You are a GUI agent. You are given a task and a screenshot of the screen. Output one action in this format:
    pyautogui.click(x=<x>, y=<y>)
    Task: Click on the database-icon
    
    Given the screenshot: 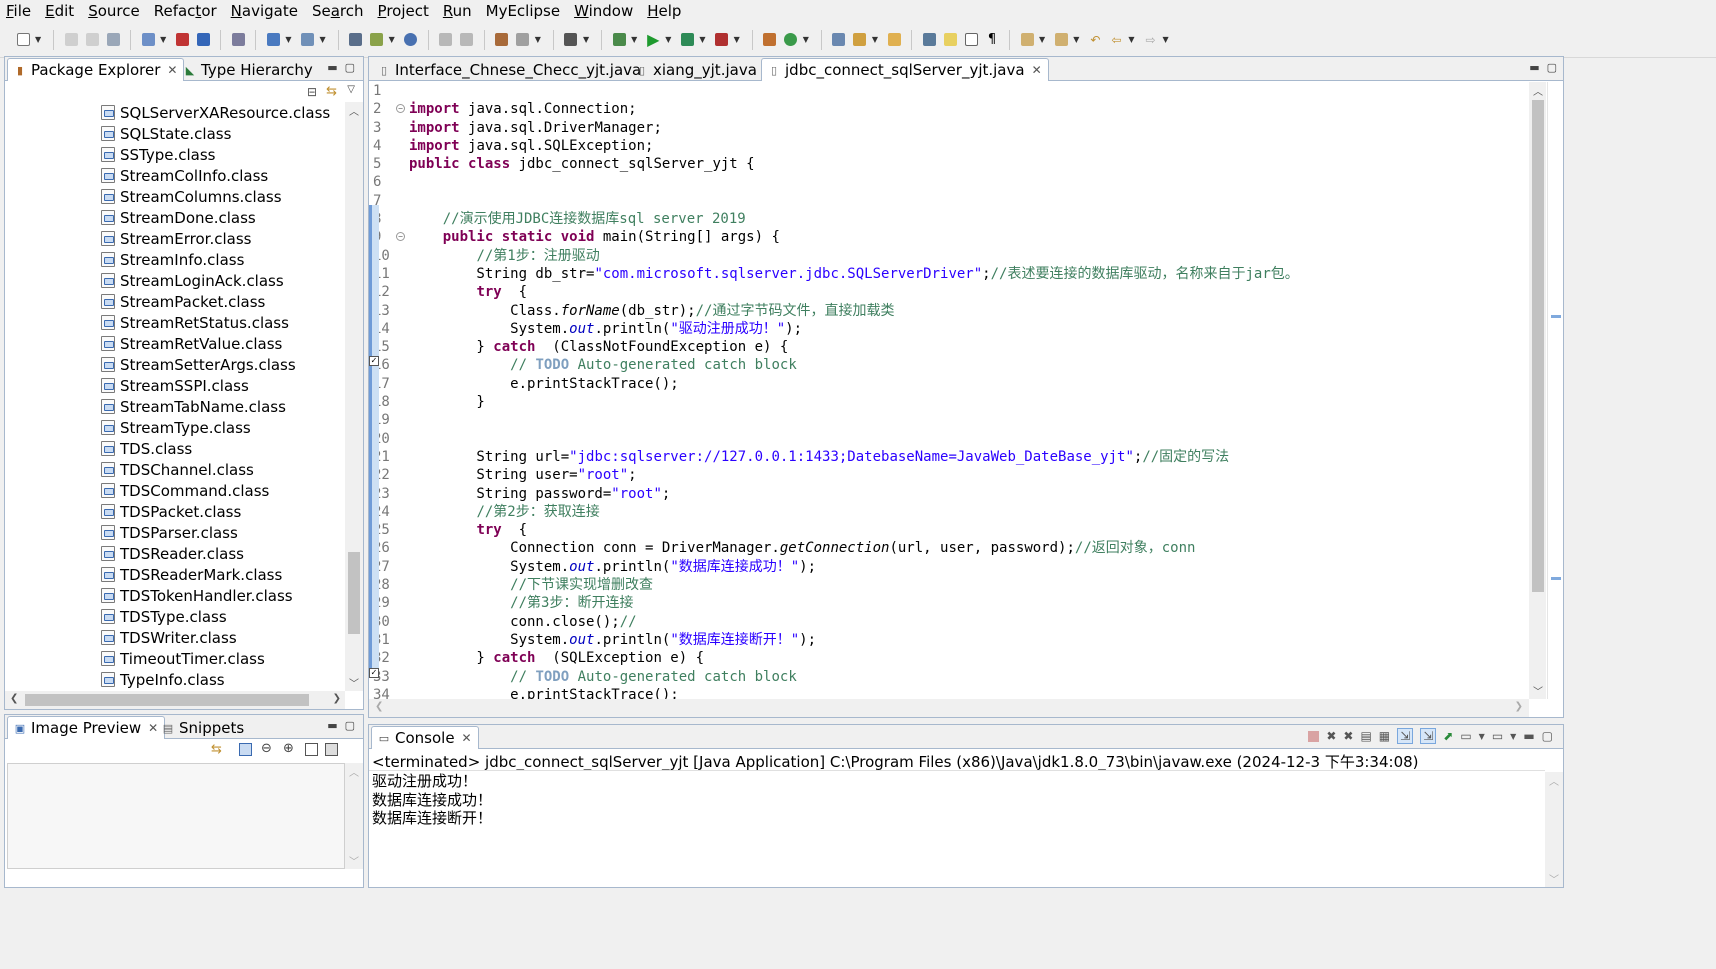 What is the action you would take?
    pyautogui.click(x=238, y=40)
    